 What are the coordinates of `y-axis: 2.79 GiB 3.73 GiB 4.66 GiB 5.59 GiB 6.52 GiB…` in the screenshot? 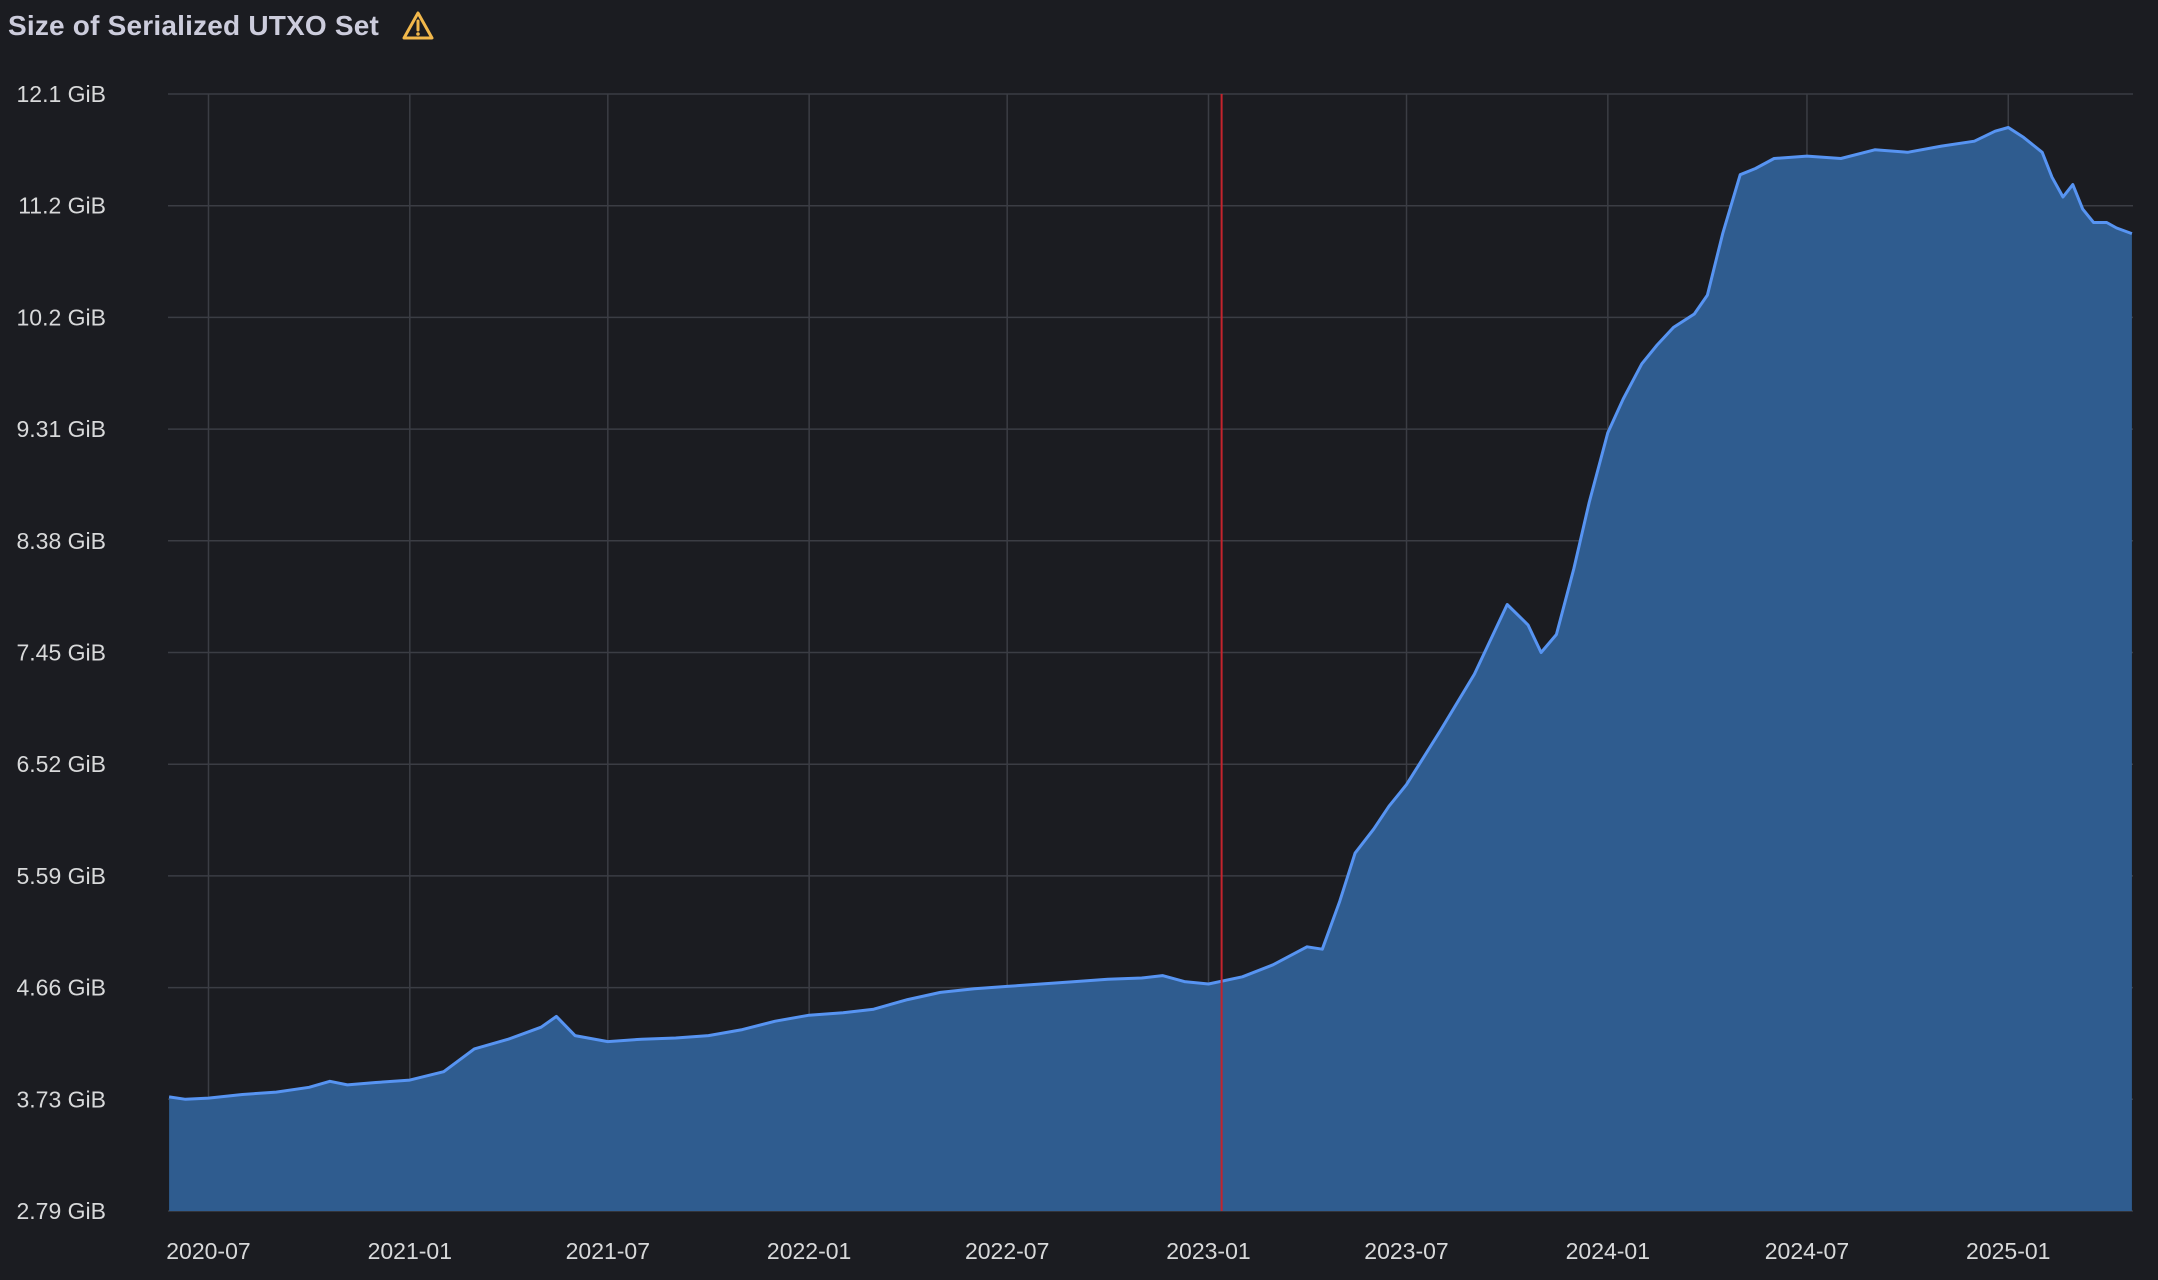 It's located at (62, 652).